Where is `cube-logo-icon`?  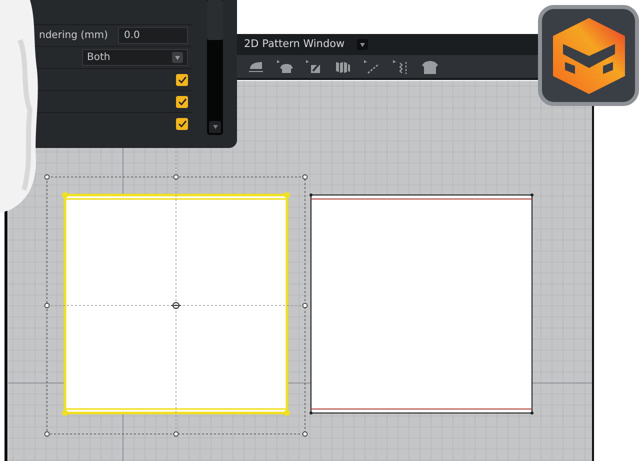
cube-logo-icon is located at coordinates (588, 56).